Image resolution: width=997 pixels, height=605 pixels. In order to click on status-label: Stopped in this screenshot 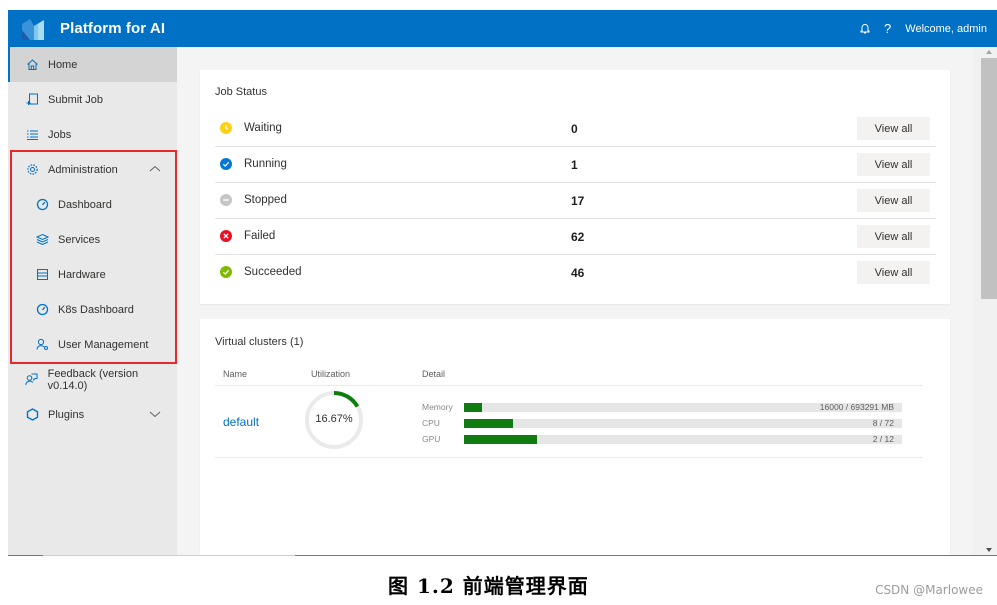, I will do `click(265, 200)`.